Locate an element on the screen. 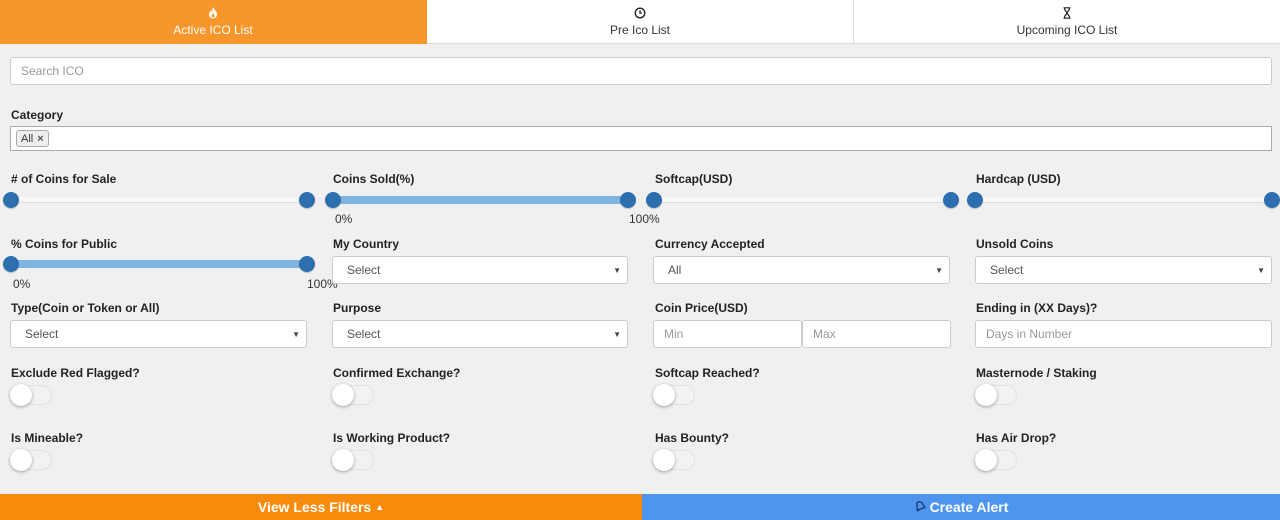 The image size is (1280, 520). tab-upcoming-ico-list: Upcoming ICO List is located at coordinates (1067, 22).